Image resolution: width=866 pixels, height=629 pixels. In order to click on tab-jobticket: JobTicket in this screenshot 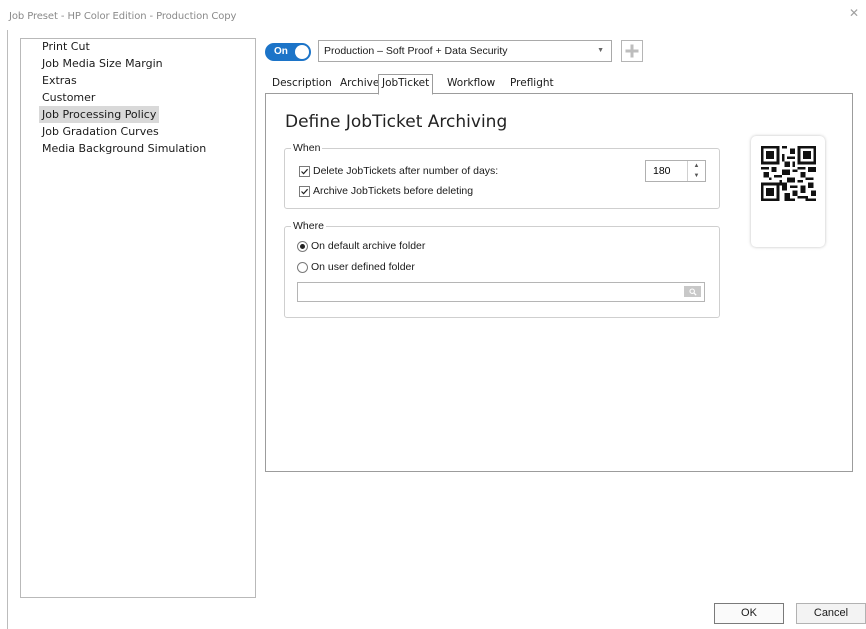, I will do `click(406, 84)`.